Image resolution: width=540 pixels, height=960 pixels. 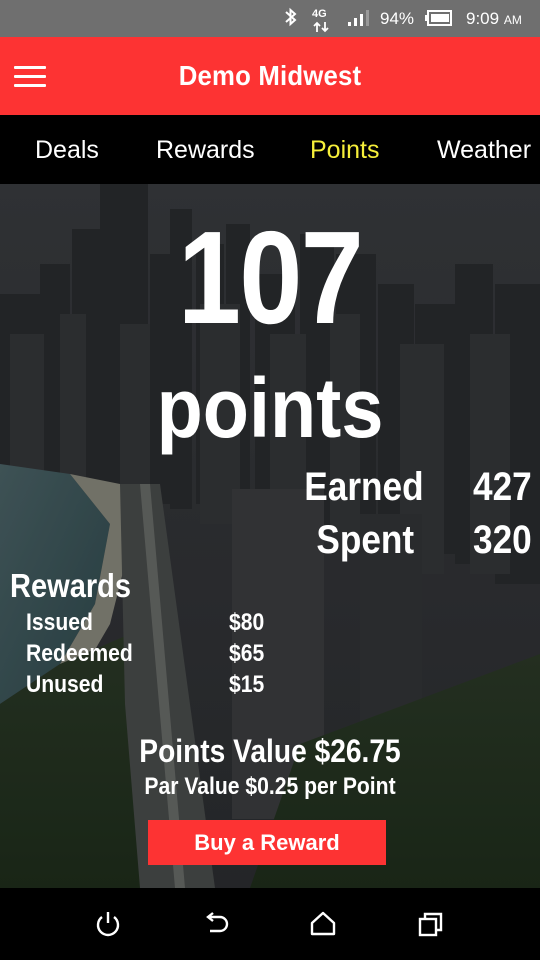 I want to click on rewards-issued-value: $80, so click(x=247, y=622).